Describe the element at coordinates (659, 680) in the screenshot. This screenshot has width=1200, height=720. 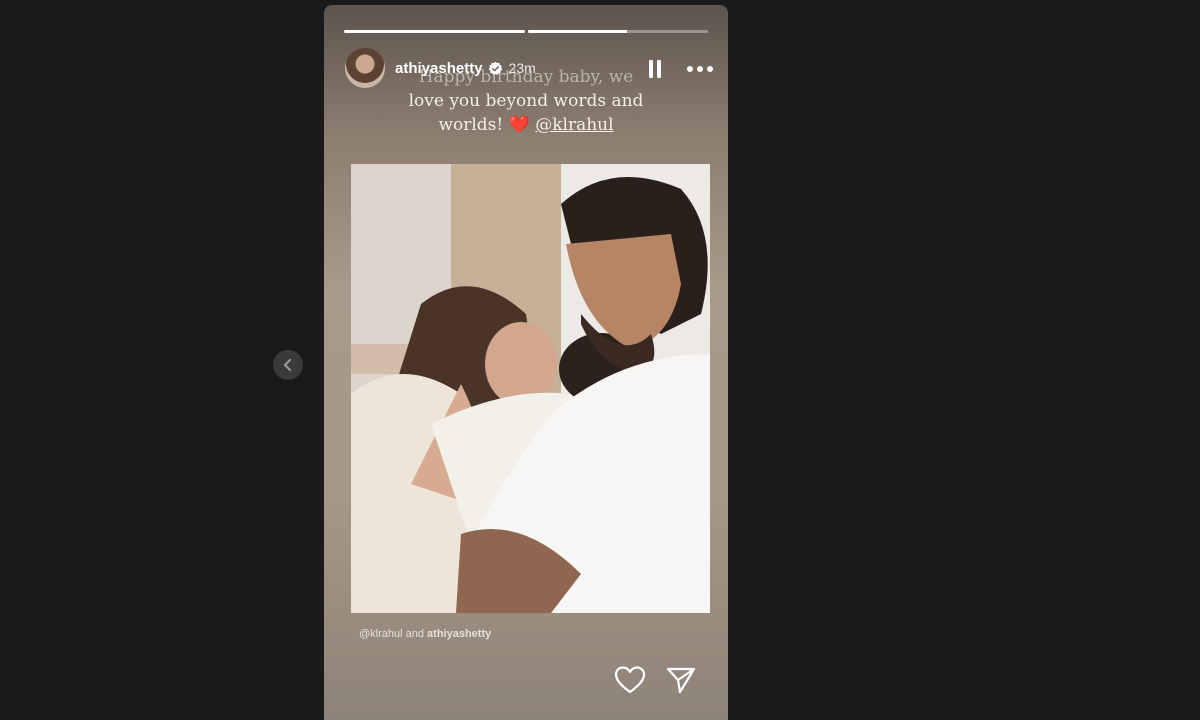
I see `story-actions` at that location.